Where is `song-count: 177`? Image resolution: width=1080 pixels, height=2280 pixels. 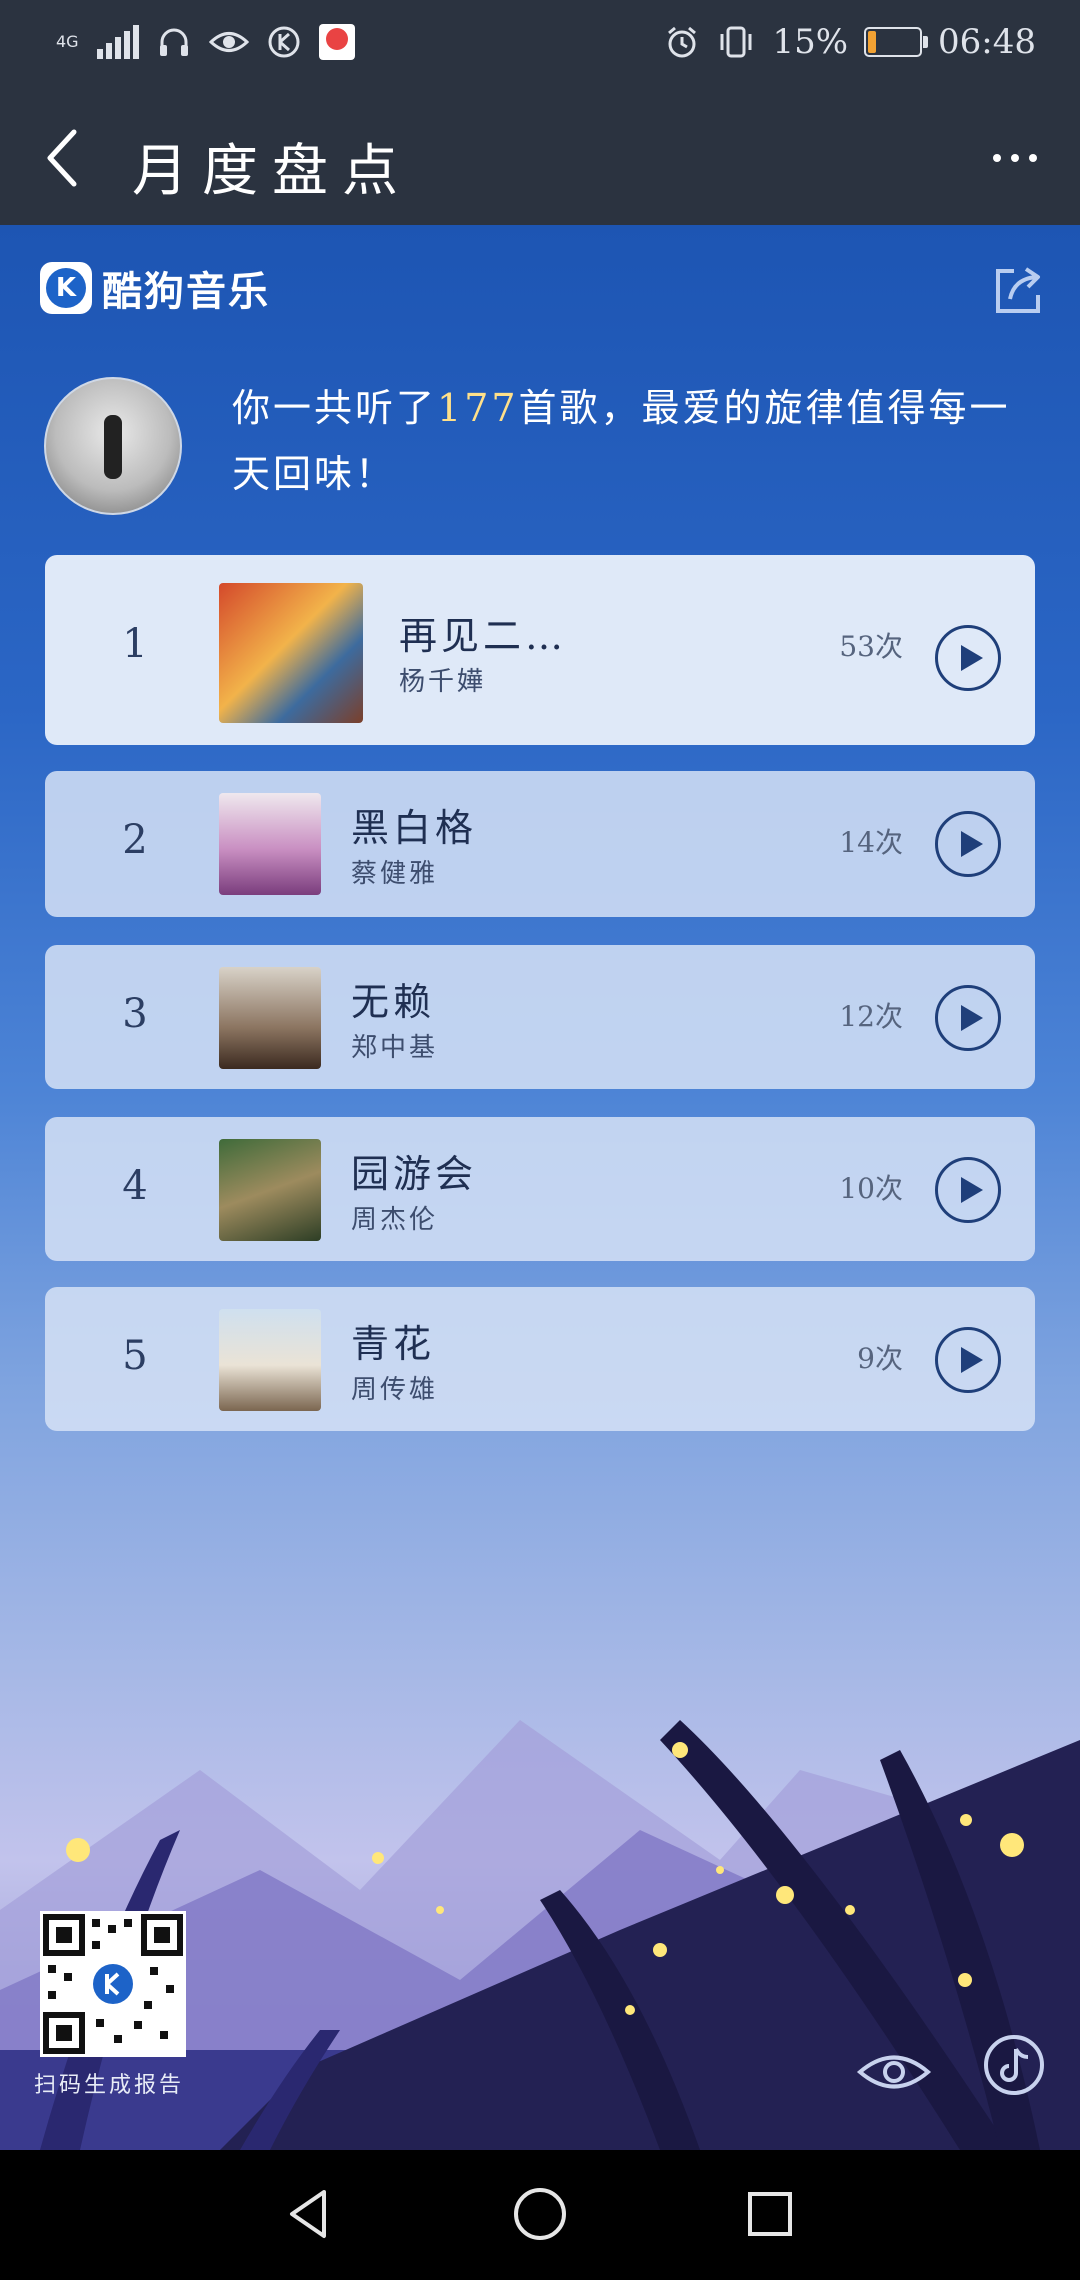
song-count: 177 is located at coordinates (478, 408).